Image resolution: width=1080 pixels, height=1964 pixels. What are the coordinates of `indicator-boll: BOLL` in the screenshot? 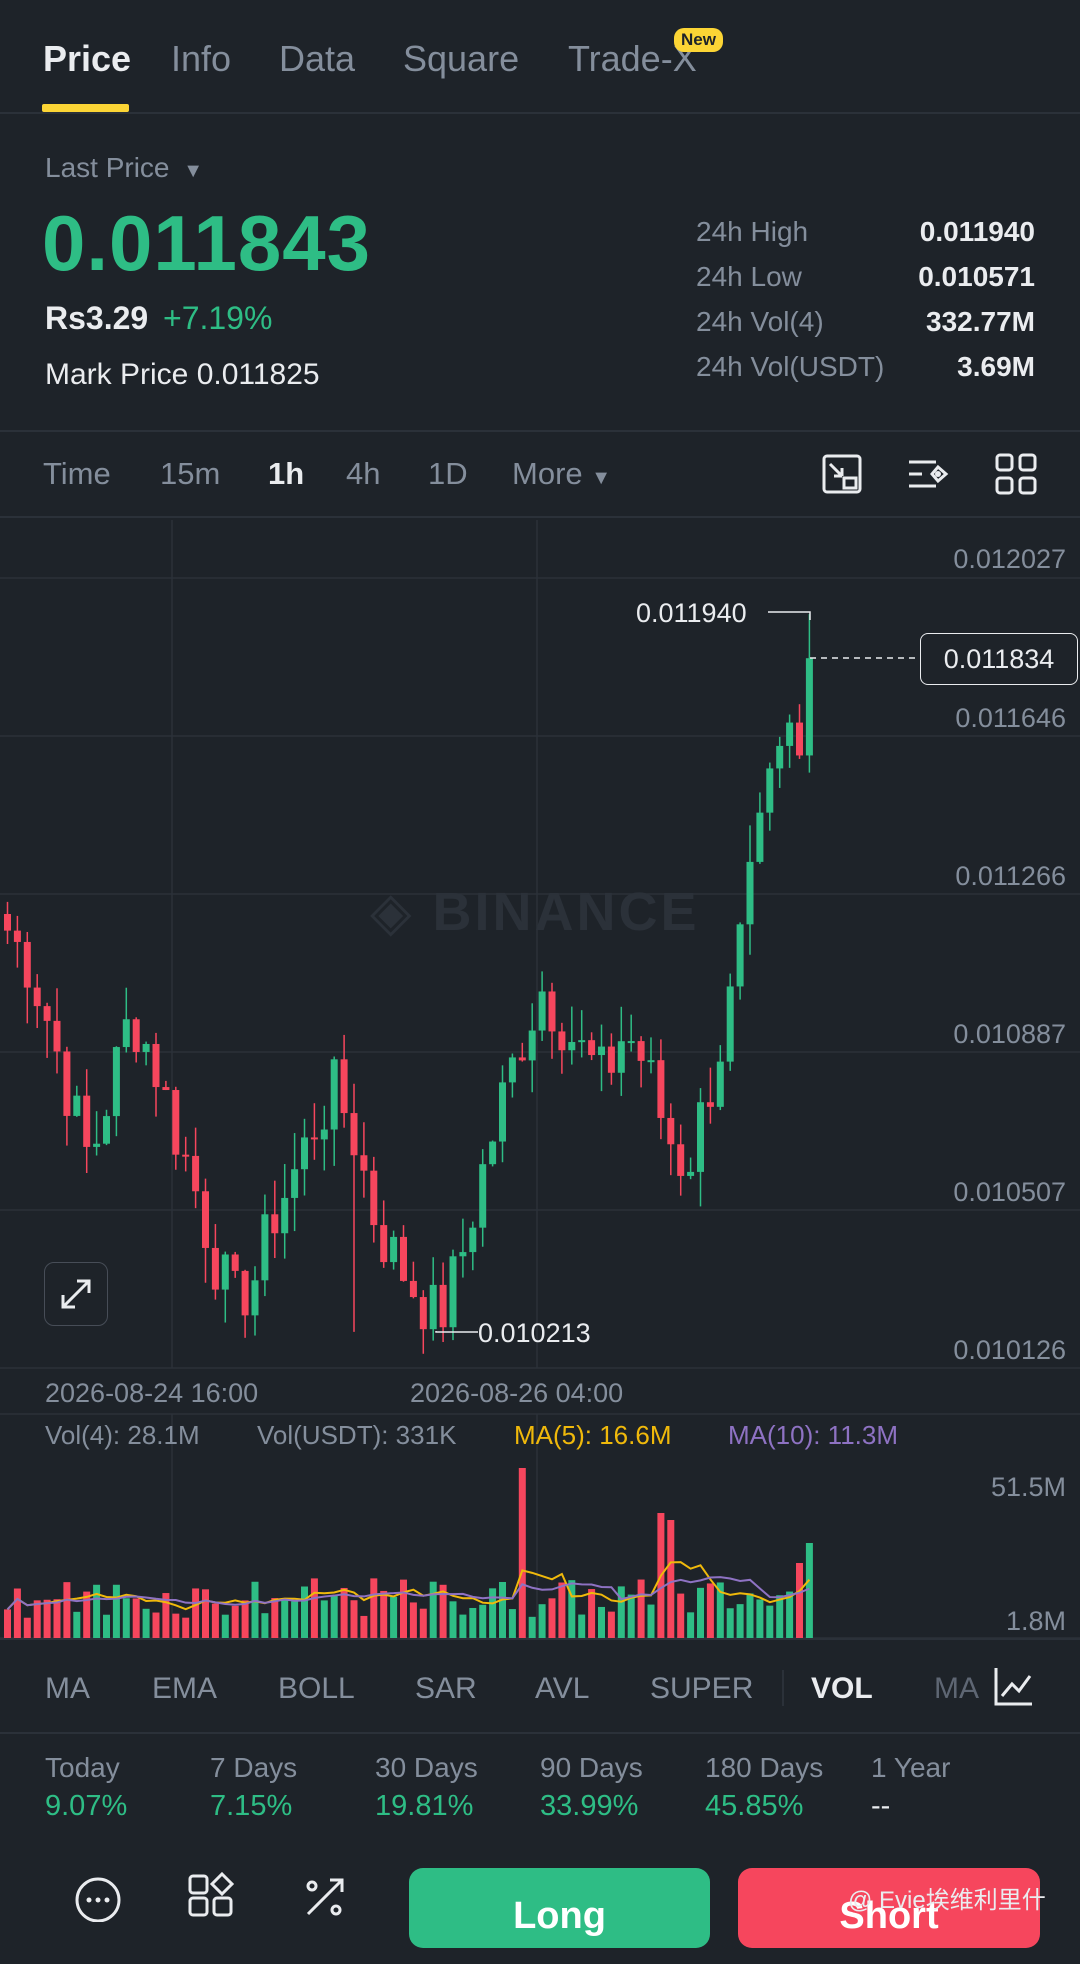 It's located at (316, 1689).